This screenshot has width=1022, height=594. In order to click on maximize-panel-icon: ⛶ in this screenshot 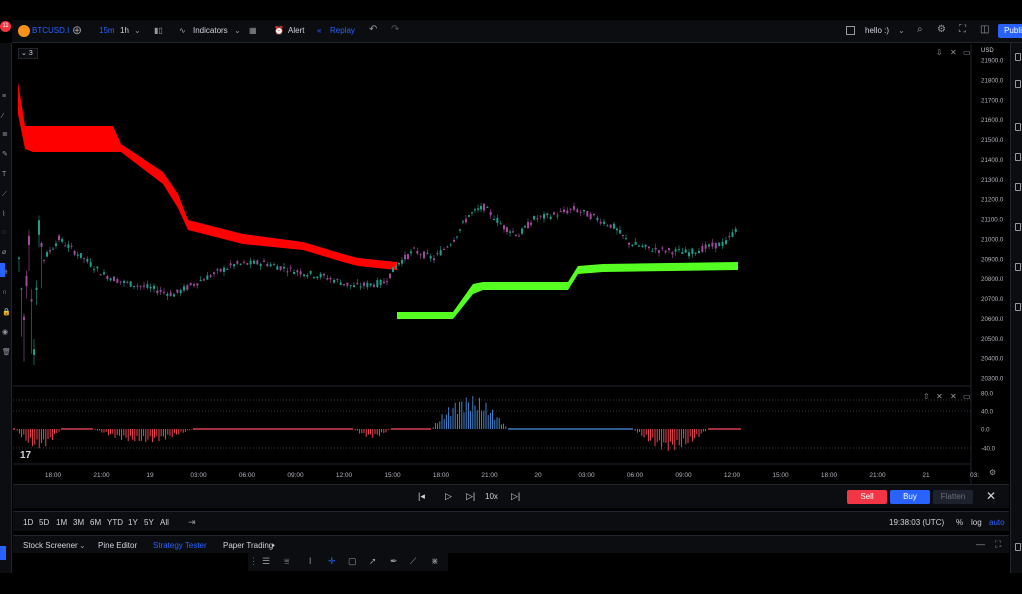, I will do `click(998, 544)`.